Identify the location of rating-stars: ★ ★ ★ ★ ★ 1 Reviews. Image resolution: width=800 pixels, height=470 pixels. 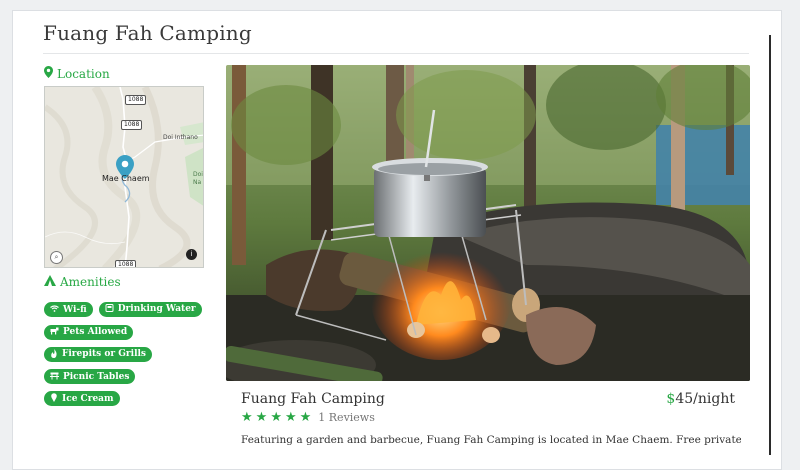
(308, 417).